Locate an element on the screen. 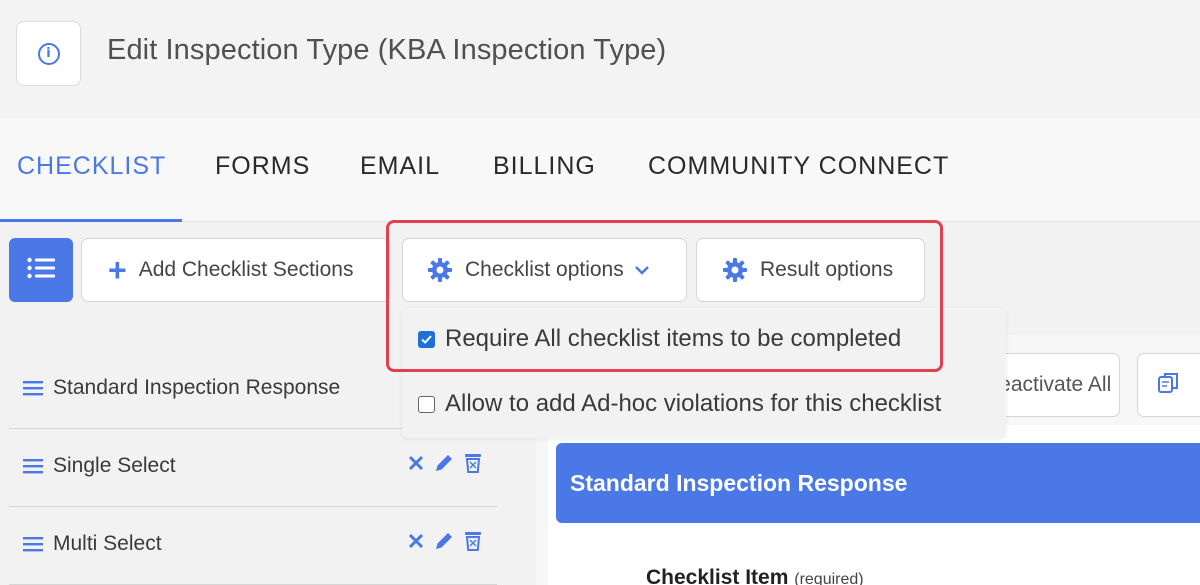  section-item-label: Single Select is located at coordinates (114, 465).